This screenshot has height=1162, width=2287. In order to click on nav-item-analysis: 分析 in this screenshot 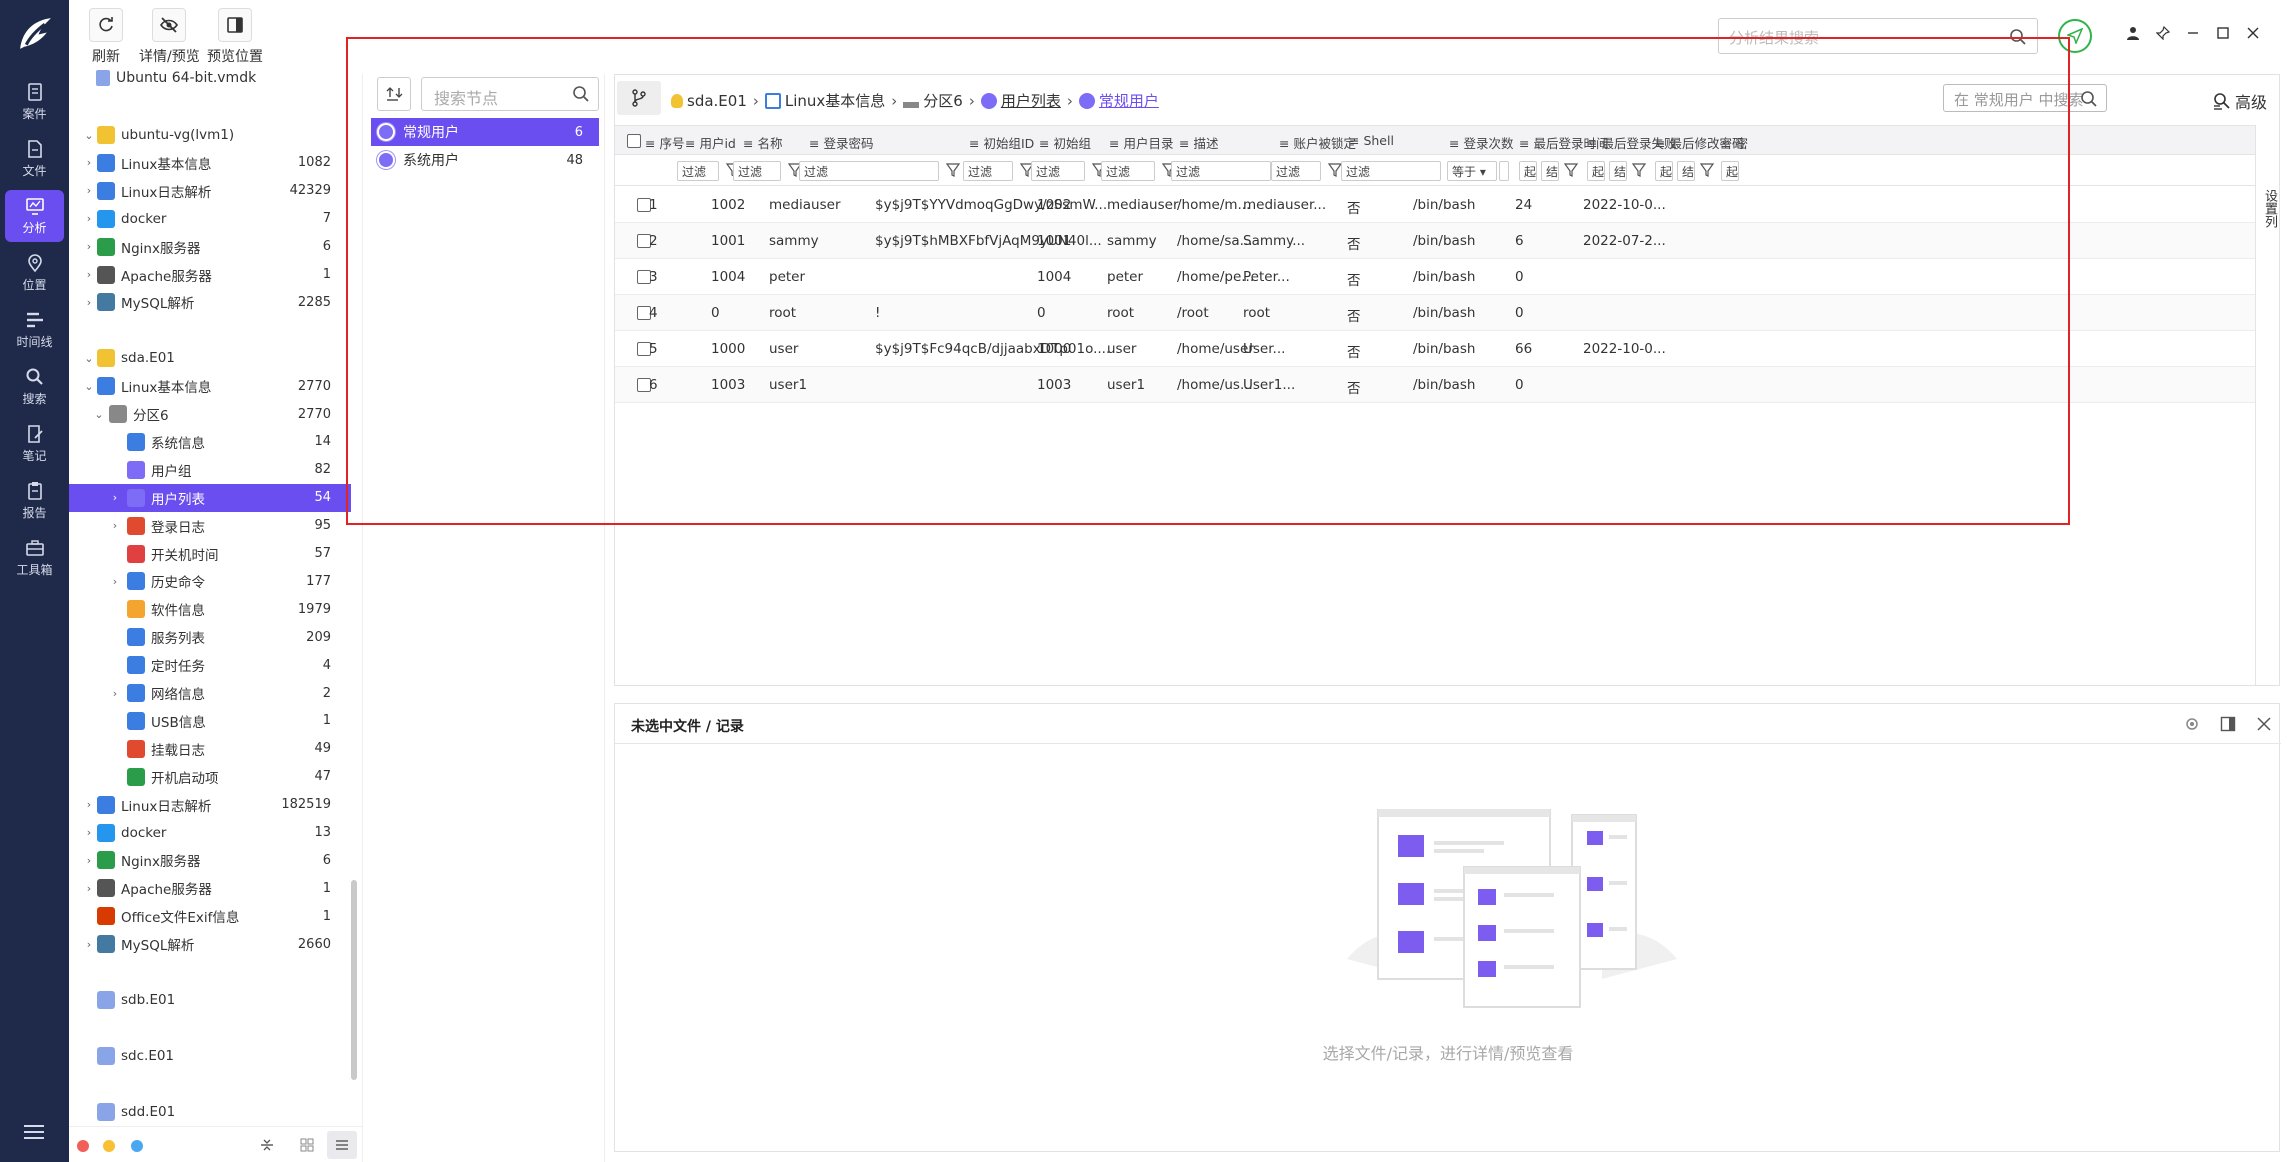, I will do `click(34, 216)`.